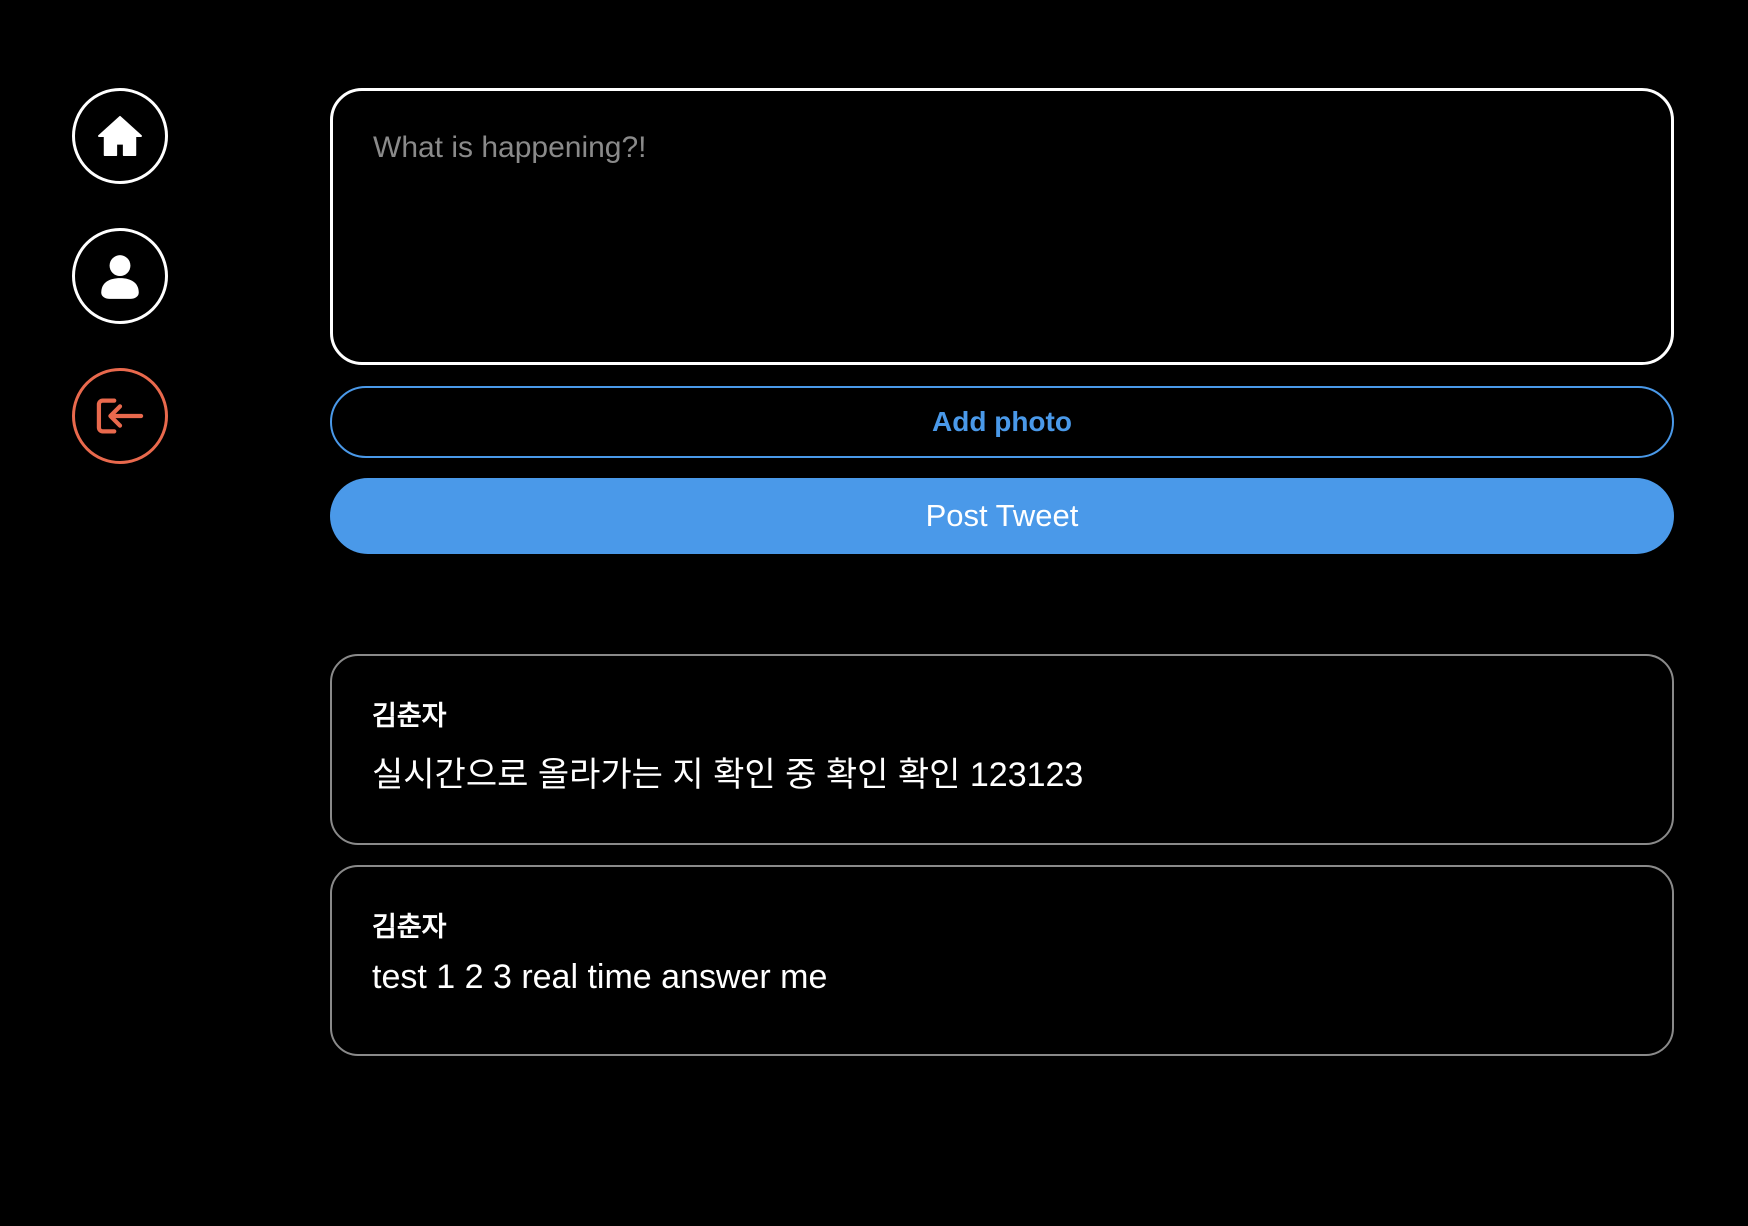 This screenshot has height=1226, width=1748. I want to click on post-tweet-label: Post Tweet, so click(1002, 515).